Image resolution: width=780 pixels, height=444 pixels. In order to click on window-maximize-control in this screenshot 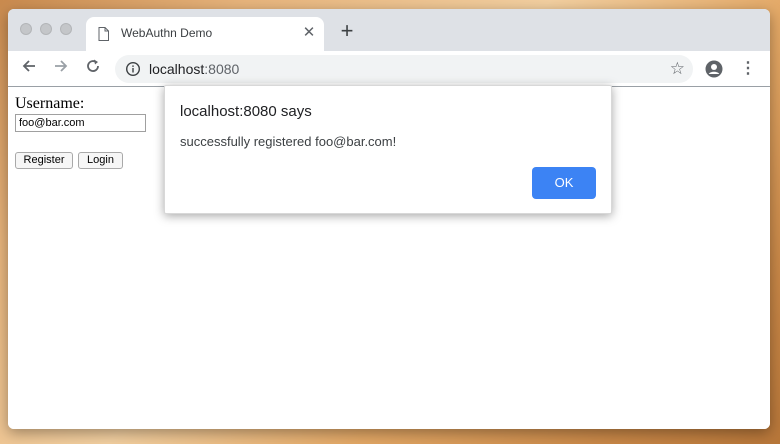, I will do `click(66, 29)`.